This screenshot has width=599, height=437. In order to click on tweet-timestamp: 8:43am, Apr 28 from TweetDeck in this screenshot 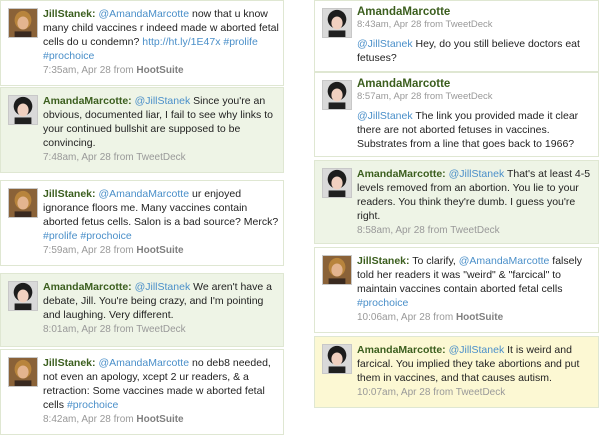, I will do `click(425, 24)`.